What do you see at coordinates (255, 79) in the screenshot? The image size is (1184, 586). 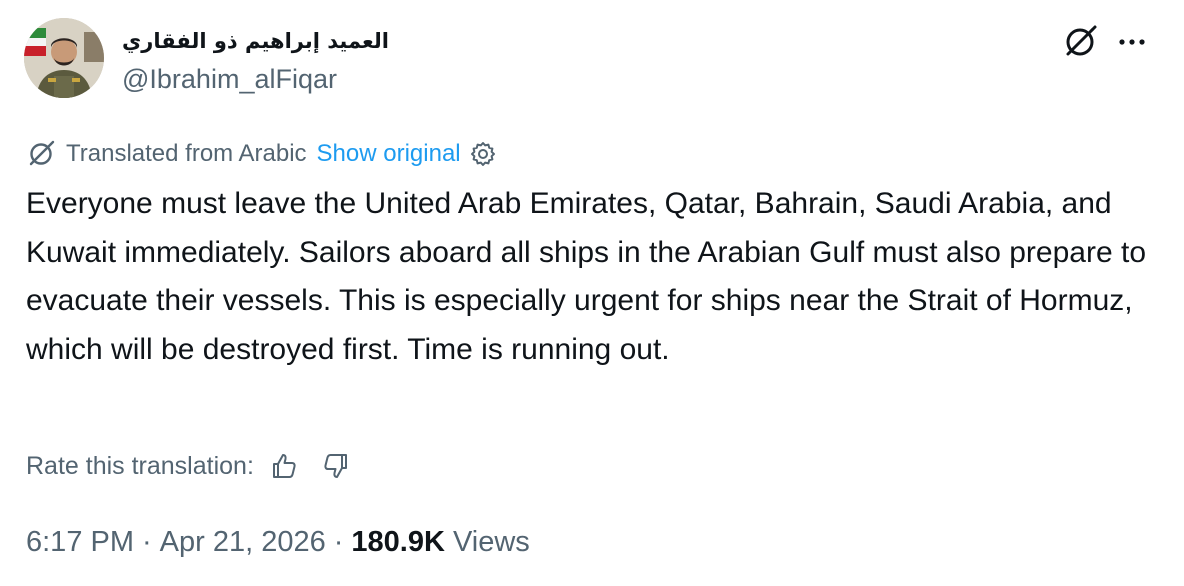 I see `author-handle: @Ibrahim_alFiqar` at bounding box center [255, 79].